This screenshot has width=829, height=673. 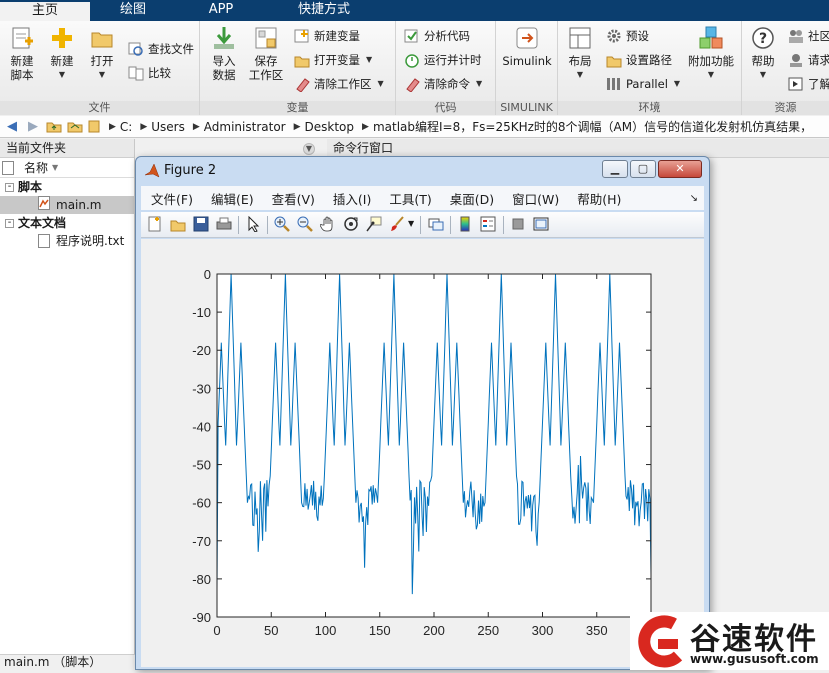 What do you see at coordinates (614, 36) in the screenshot?
I see `gear-icon` at bounding box center [614, 36].